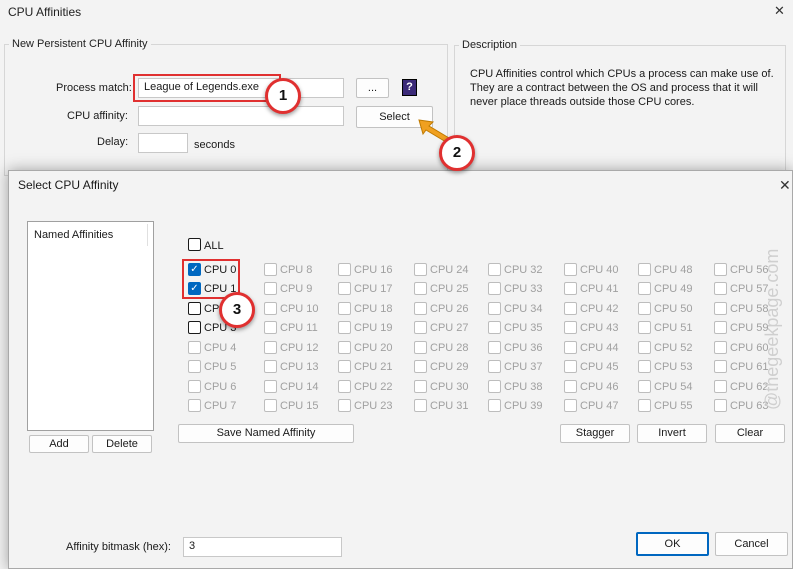  I want to click on cpu-48-checkbox, so click(644, 269).